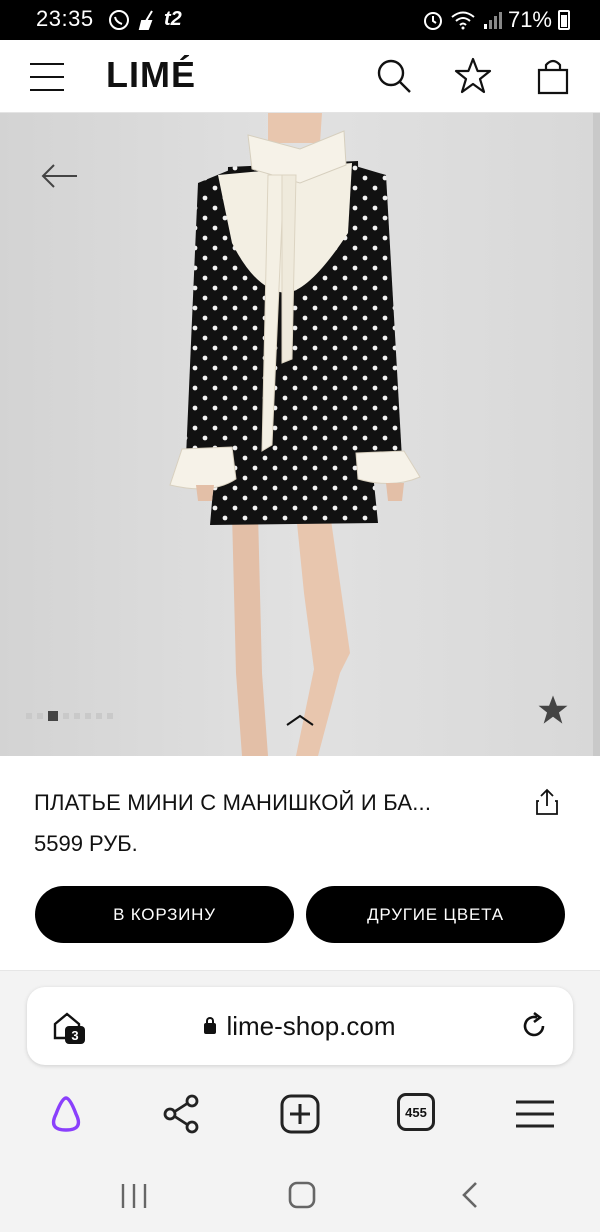 This screenshot has height=1232, width=600. What do you see at coordinates (394, 76) in the screenshot?
I see `search-icon` at bounding box center [394, 76].